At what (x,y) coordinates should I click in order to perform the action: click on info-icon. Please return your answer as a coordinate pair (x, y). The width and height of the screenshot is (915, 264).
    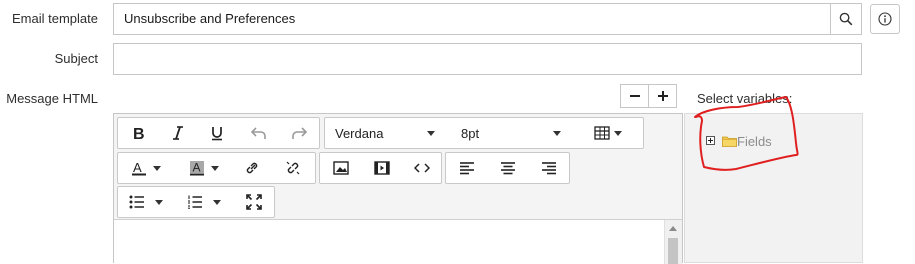
    Looking at the image, I should click on (885, 19).